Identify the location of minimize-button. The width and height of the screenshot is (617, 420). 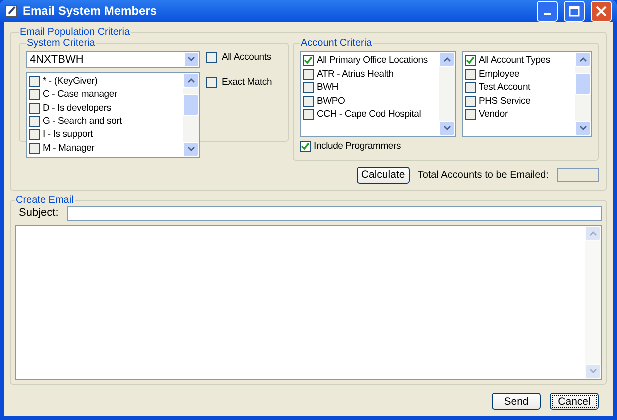
(547, 11).